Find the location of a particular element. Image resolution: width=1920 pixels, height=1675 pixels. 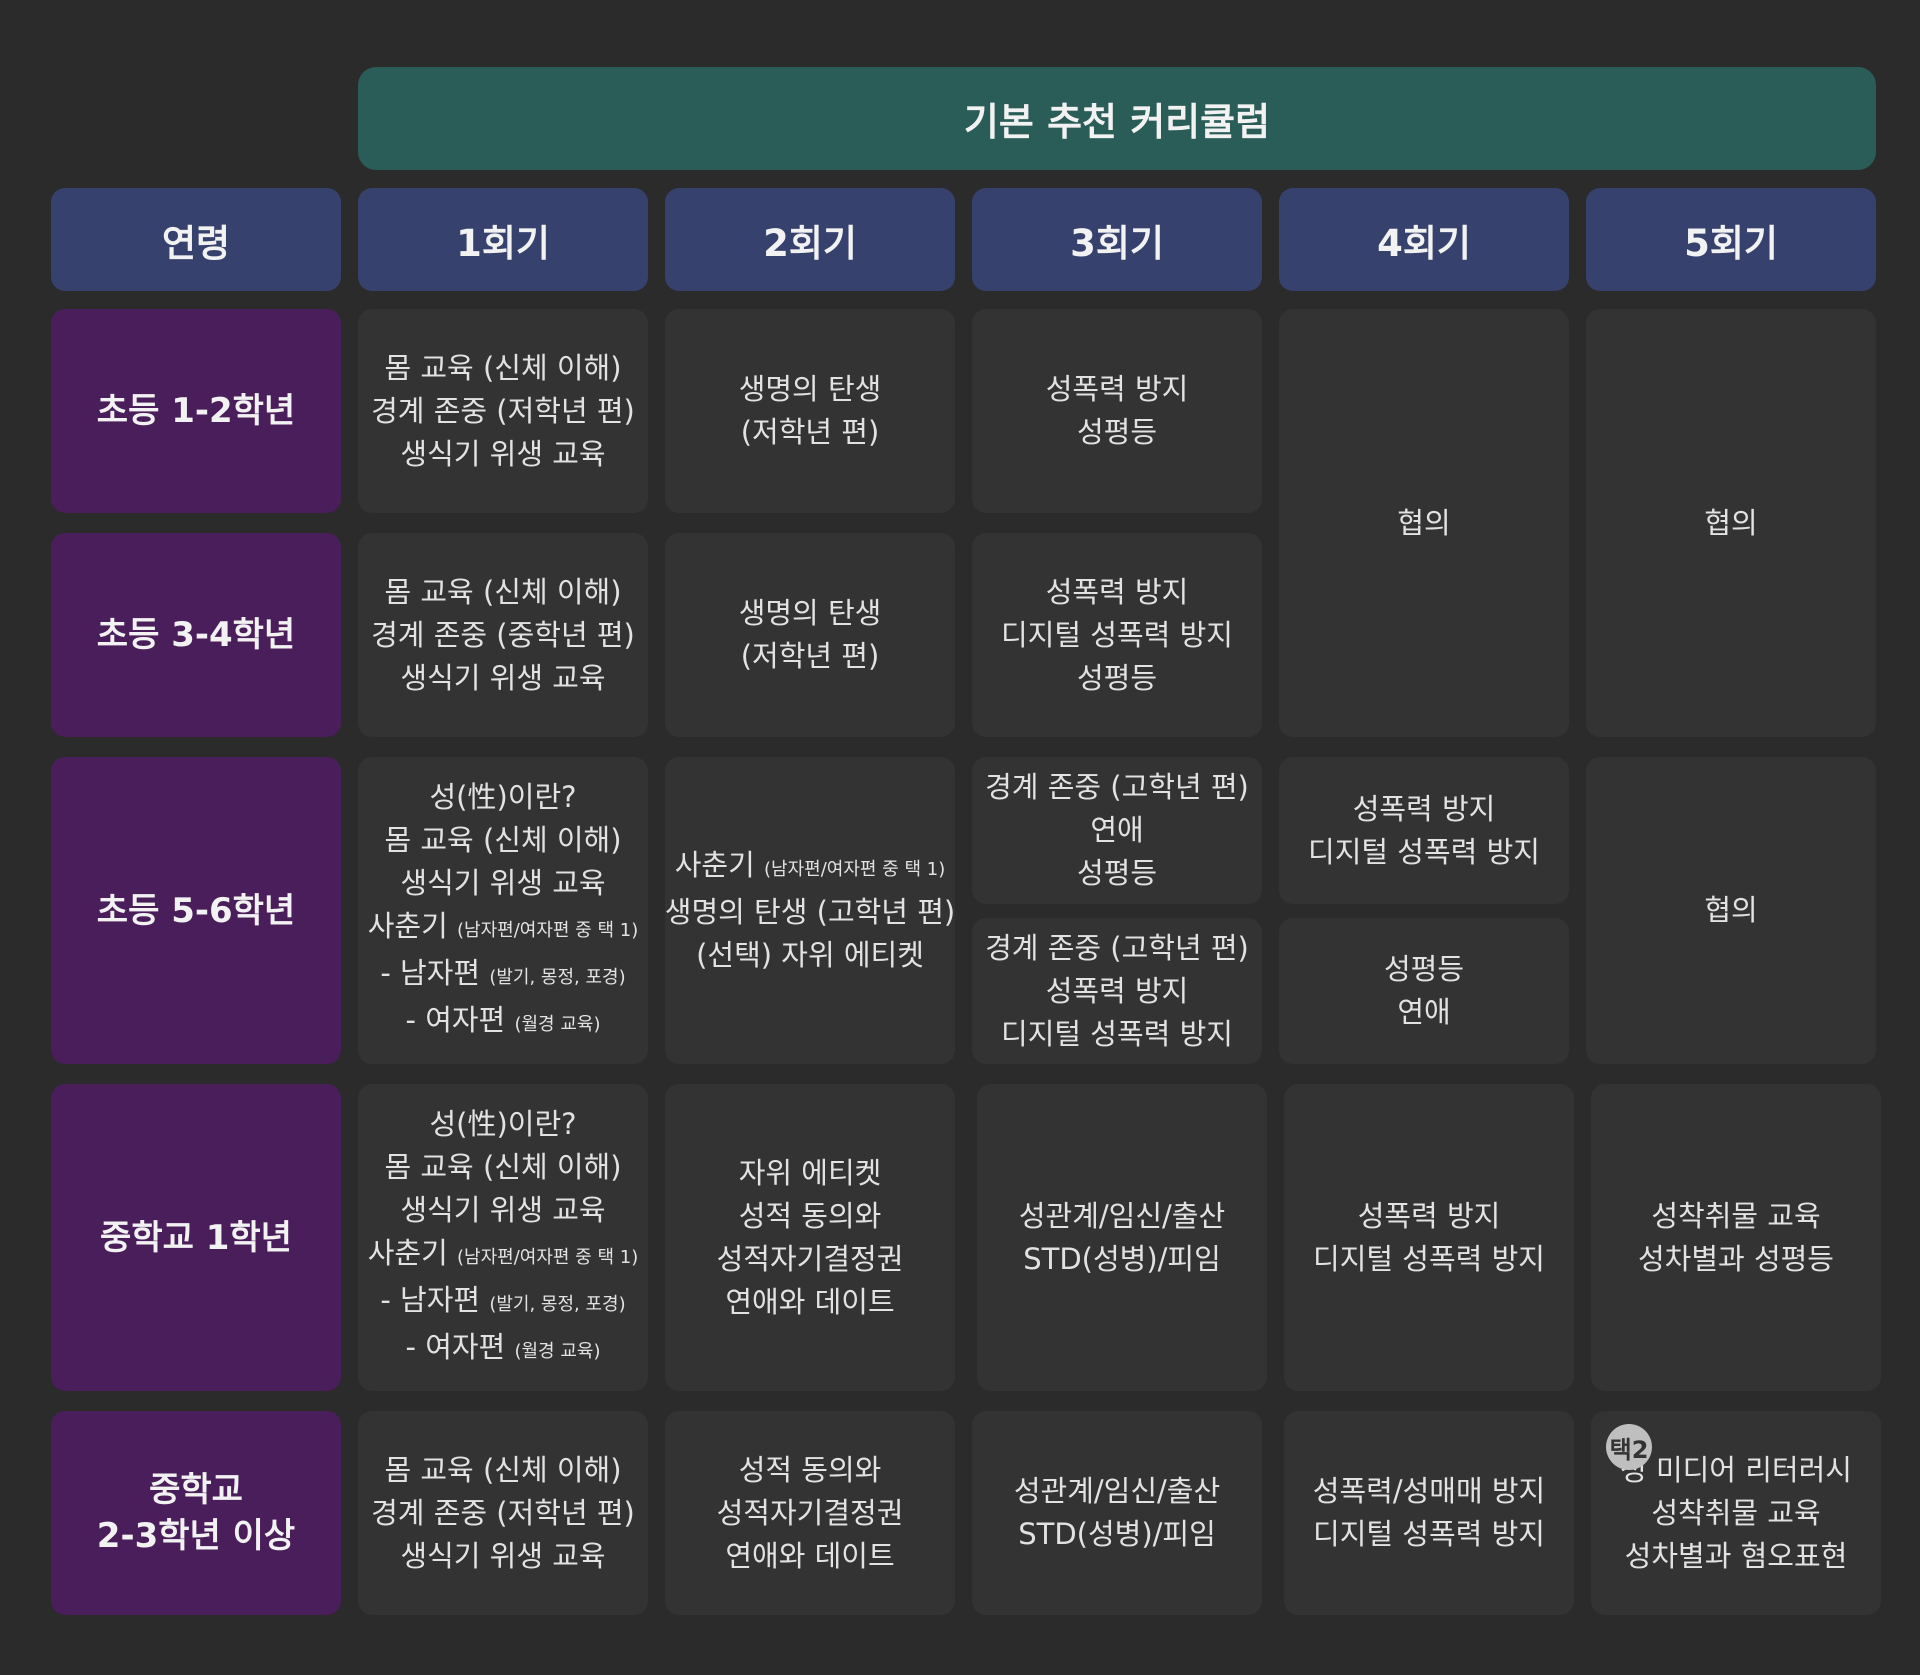

header-session-2: 2회기 is located at coordinates (810, 239).